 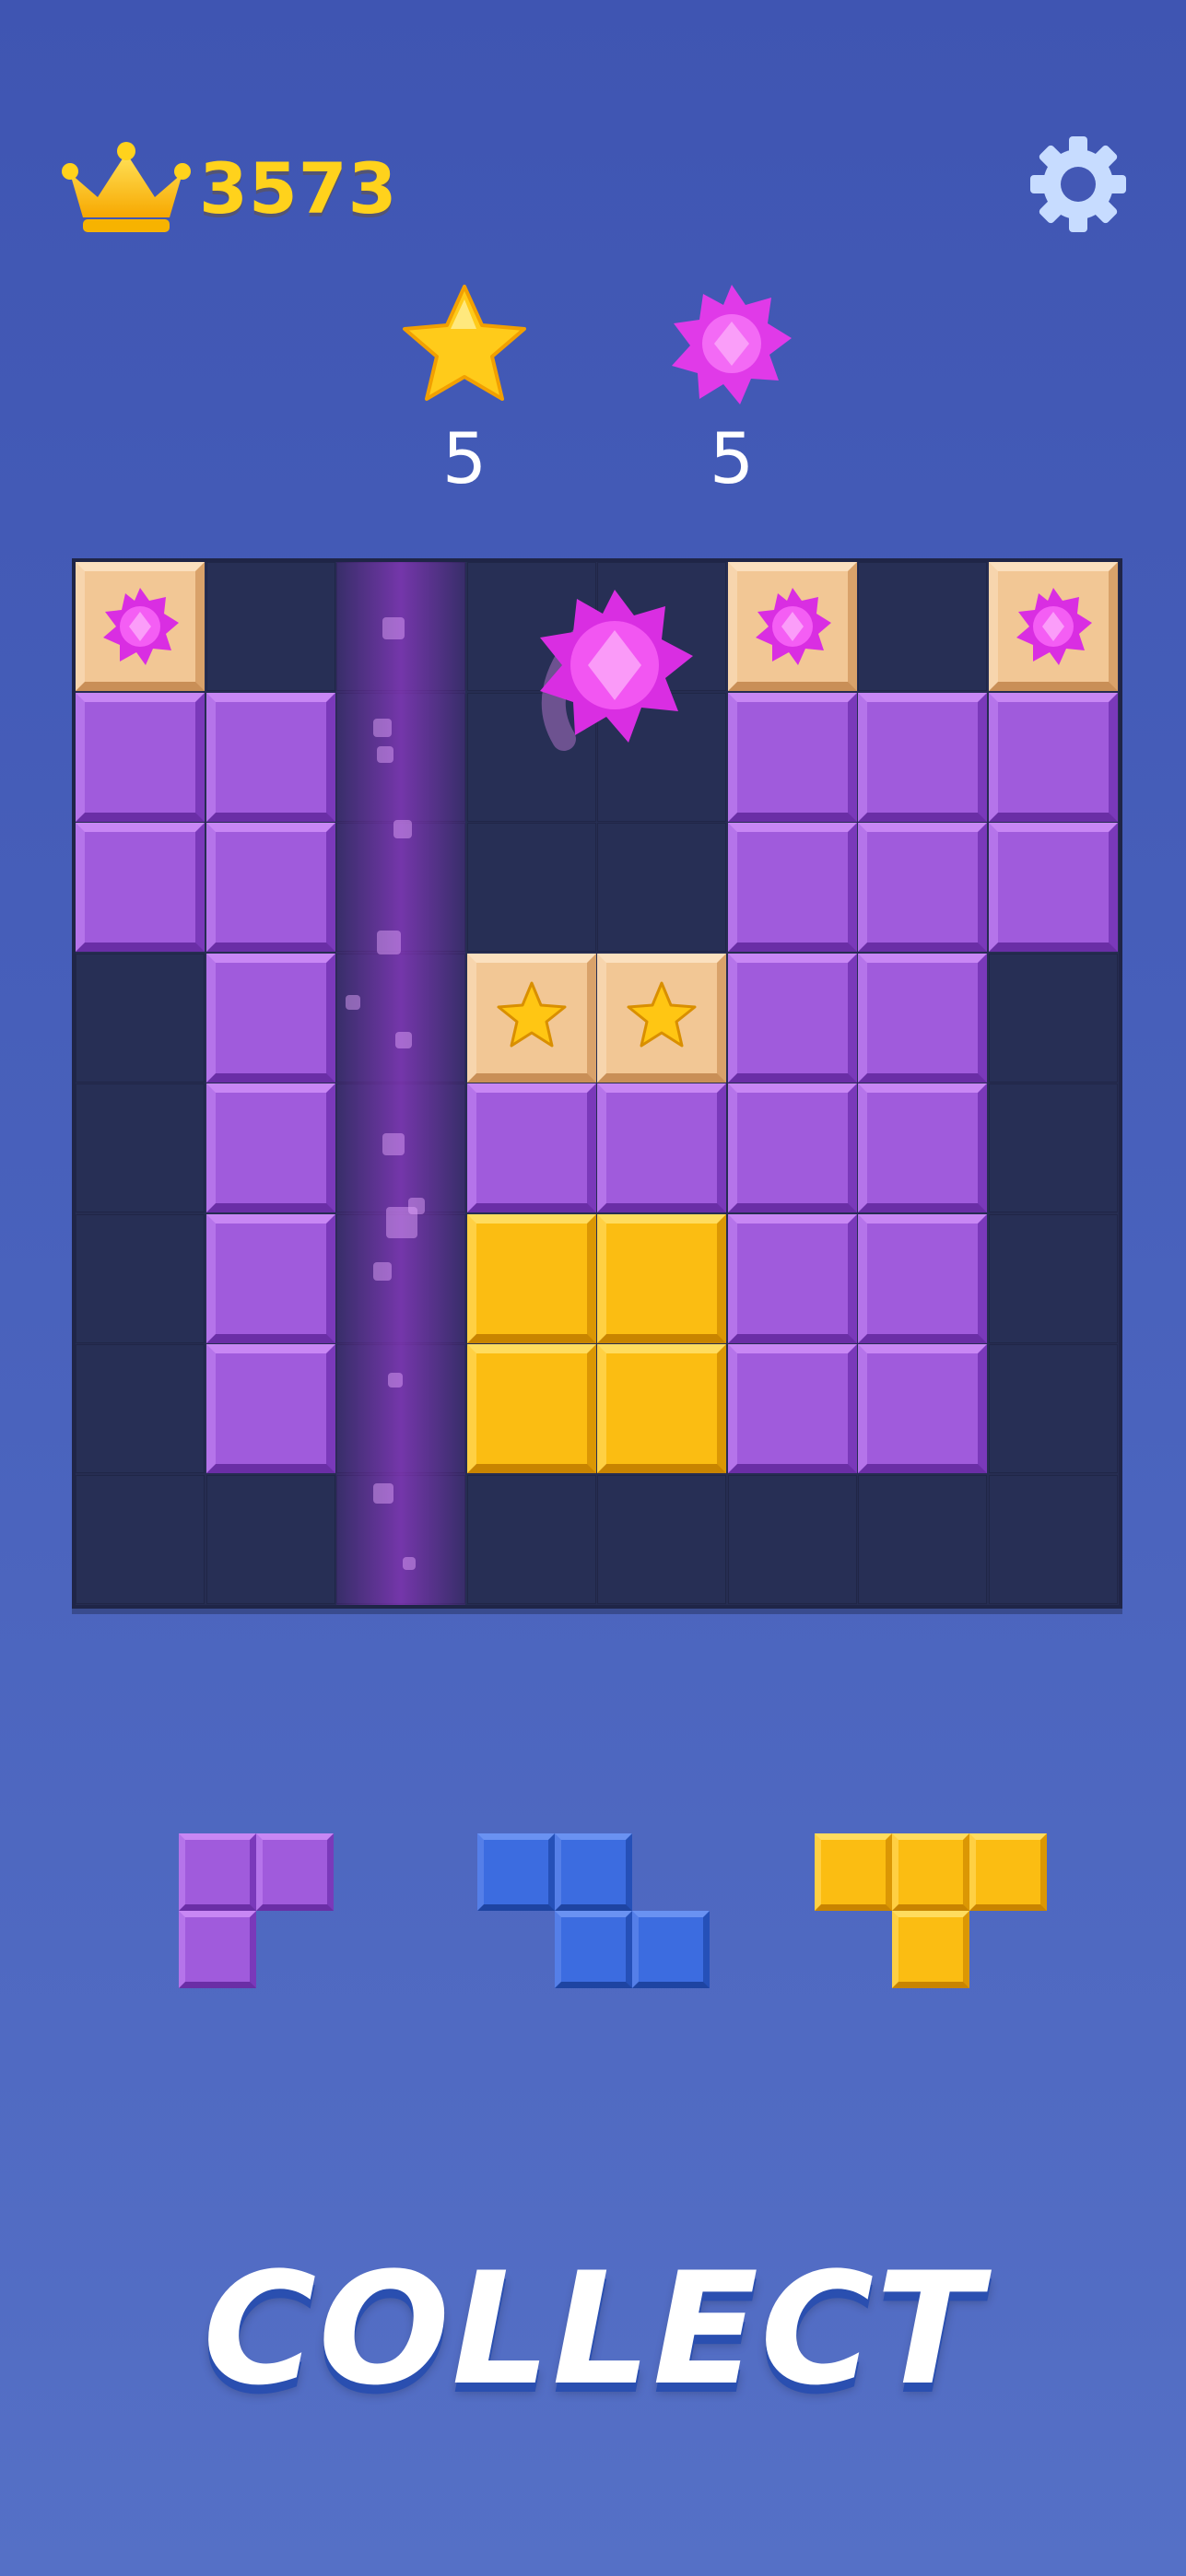 I want to click on crown-icon, so click(x=126, y=187).